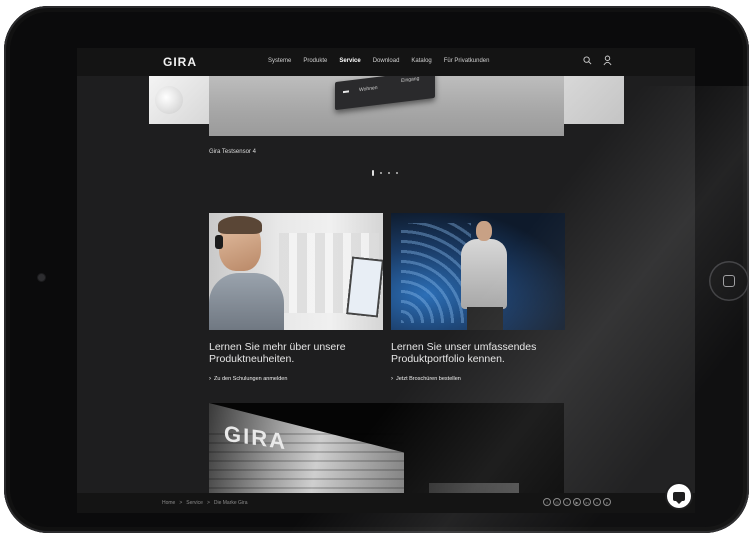  I want to click on facebook-icon: f, so click(547, 502).